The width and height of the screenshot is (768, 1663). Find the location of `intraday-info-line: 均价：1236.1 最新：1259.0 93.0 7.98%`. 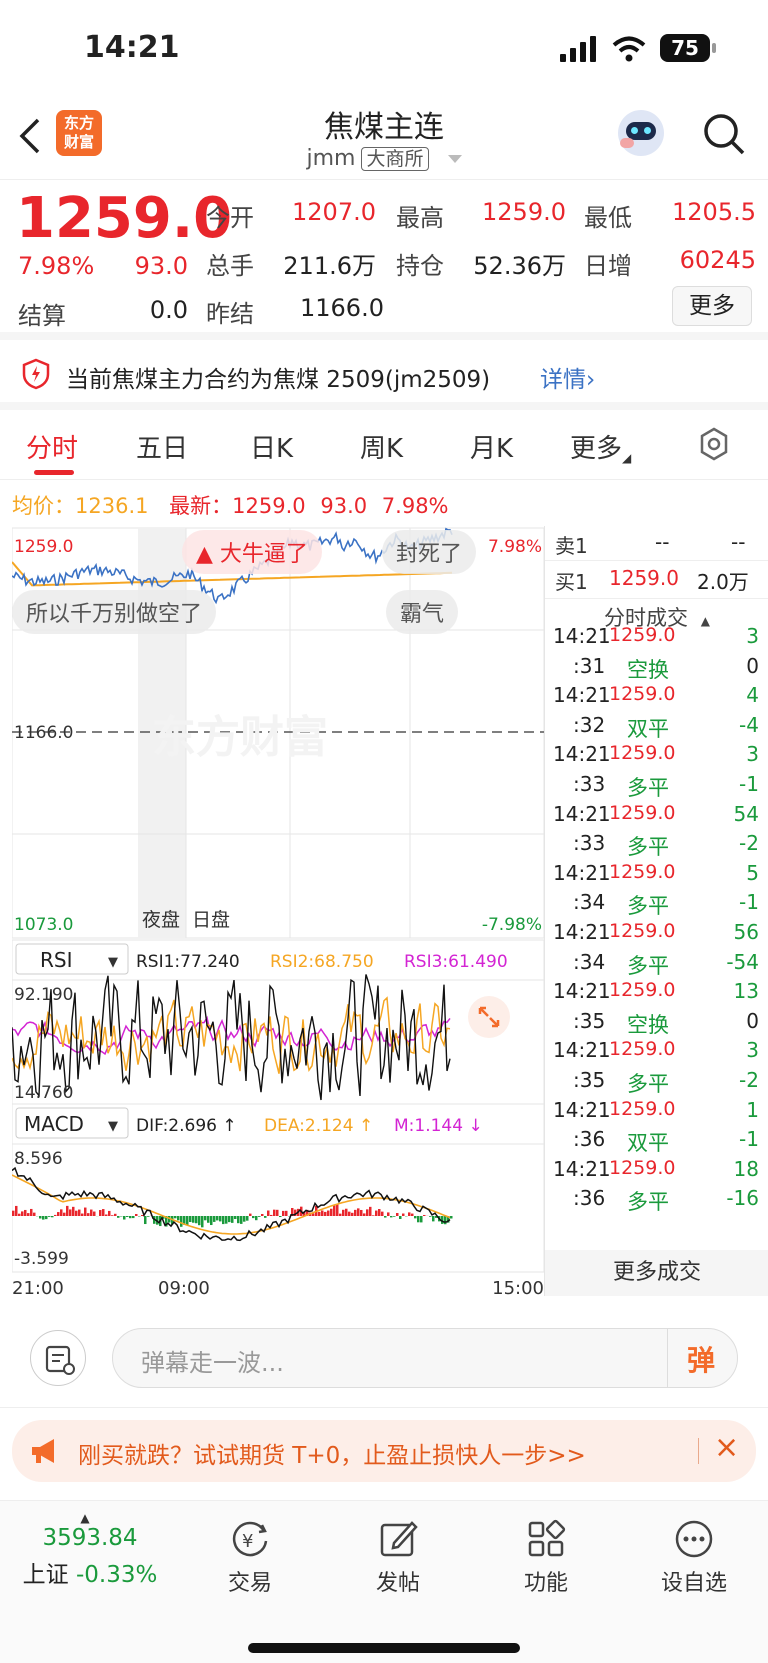

intraday-info-line: 均价：1236.1 最新：1259.0 93.0 7.98% is located at coordinates (230, 505).